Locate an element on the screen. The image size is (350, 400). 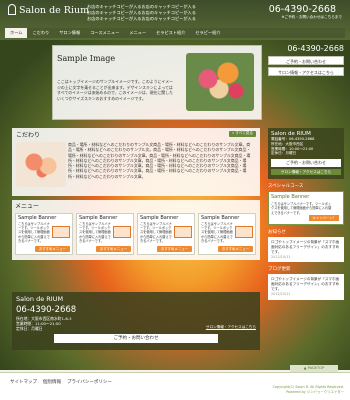
sidebar-reserve-button: ご予約・お問い合わせ is located at coordinates (306, 163).